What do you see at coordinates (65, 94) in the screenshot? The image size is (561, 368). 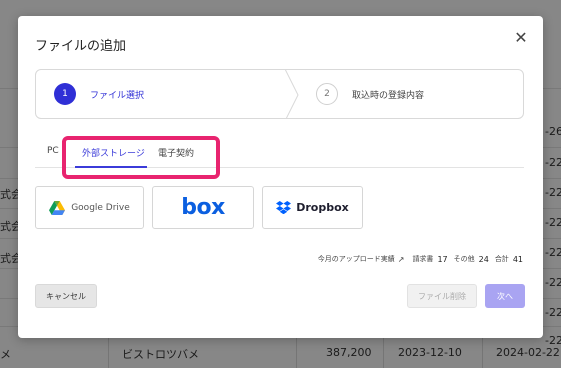 I see `step-number: 1` at bounding box center [65, 94].